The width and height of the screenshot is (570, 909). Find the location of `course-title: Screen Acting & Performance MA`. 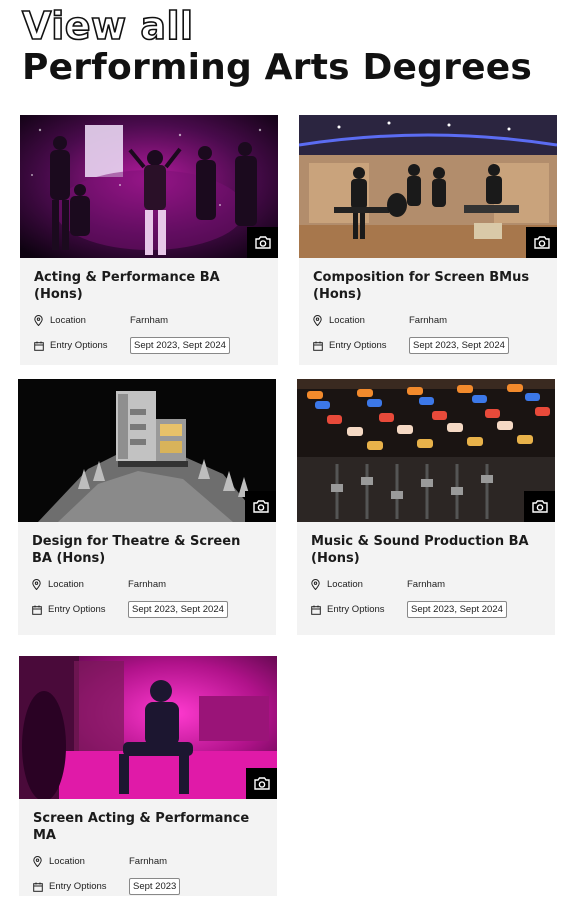

course-title: Screen Acting & Performance MA is located at coordinates (148, 827).